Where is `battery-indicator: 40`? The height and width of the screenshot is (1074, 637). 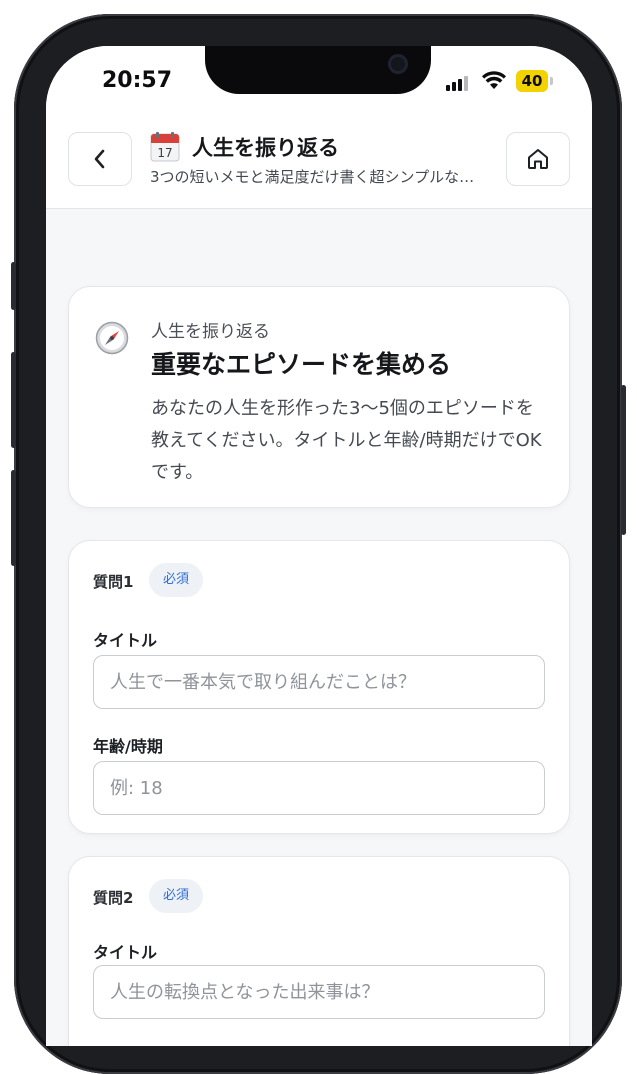 battery-indicator: 40 is located at coordinates (532, 81).